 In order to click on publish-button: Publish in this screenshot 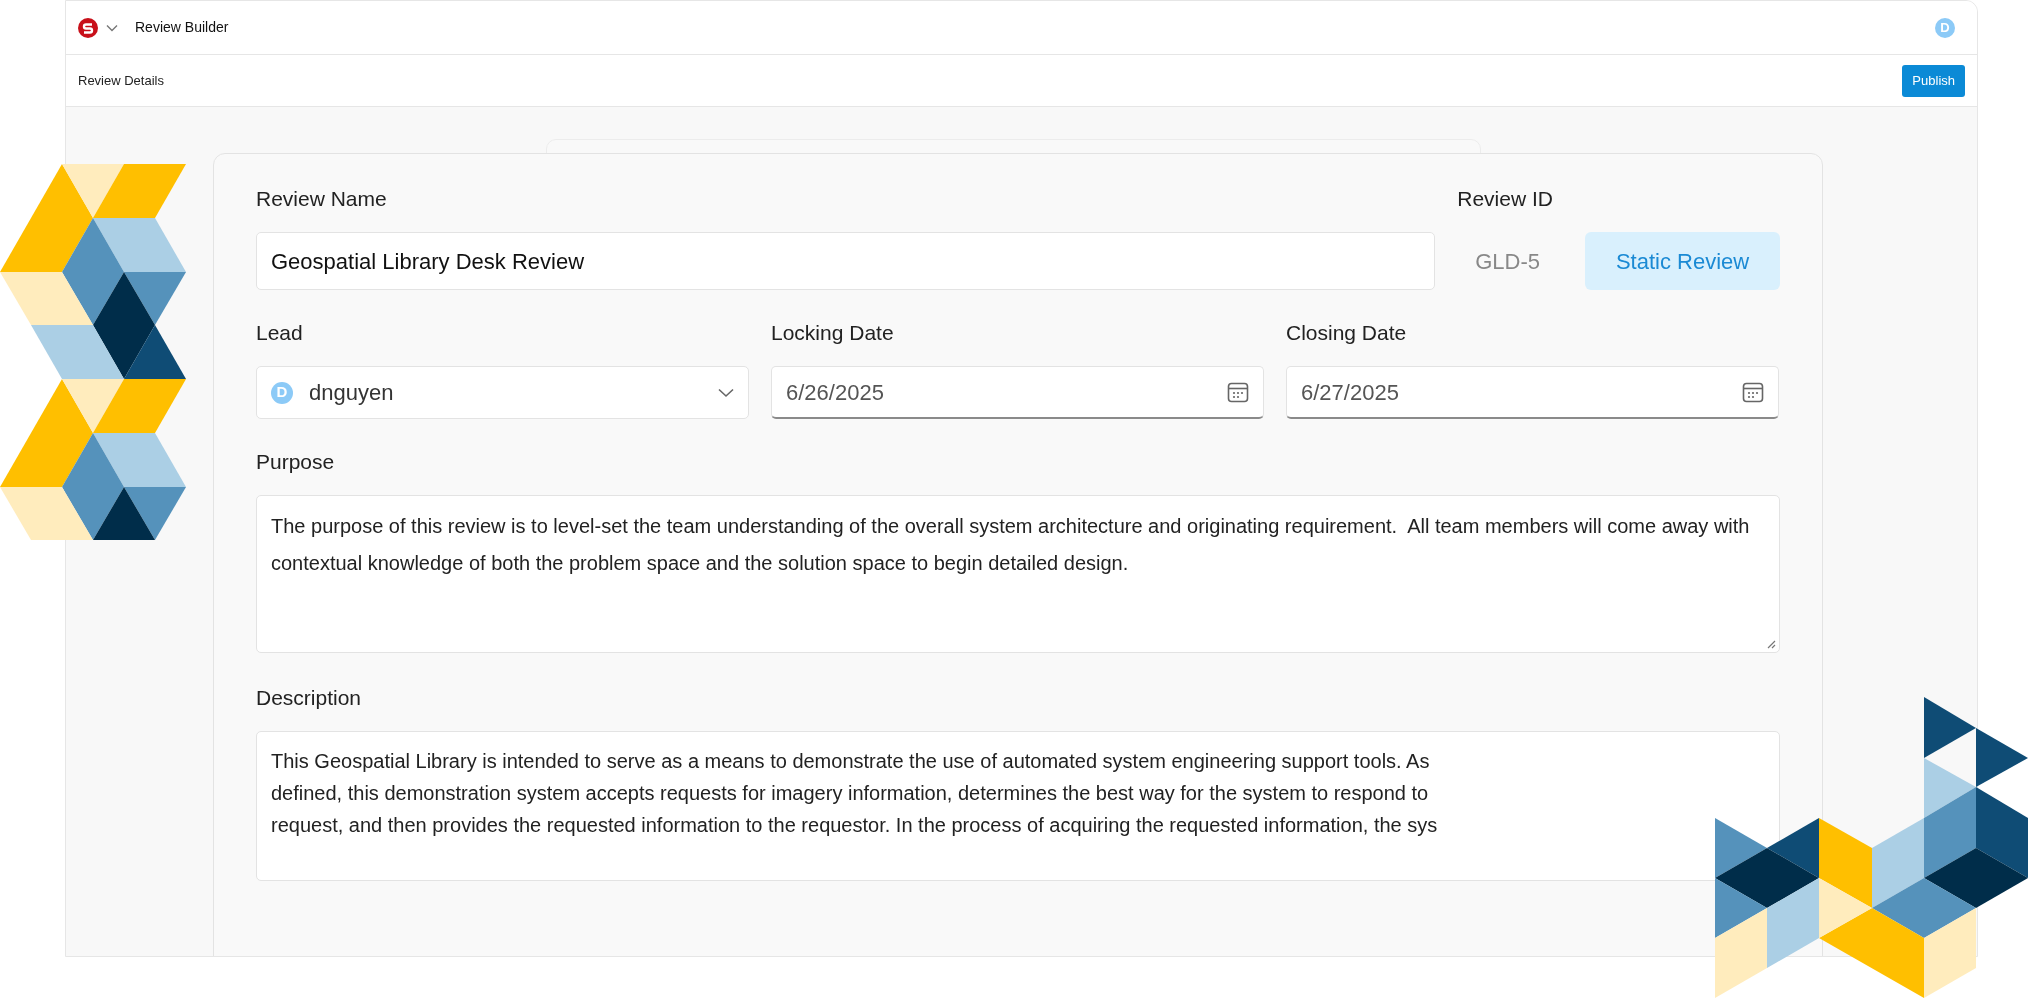, I will do `click(1933, 80)`.